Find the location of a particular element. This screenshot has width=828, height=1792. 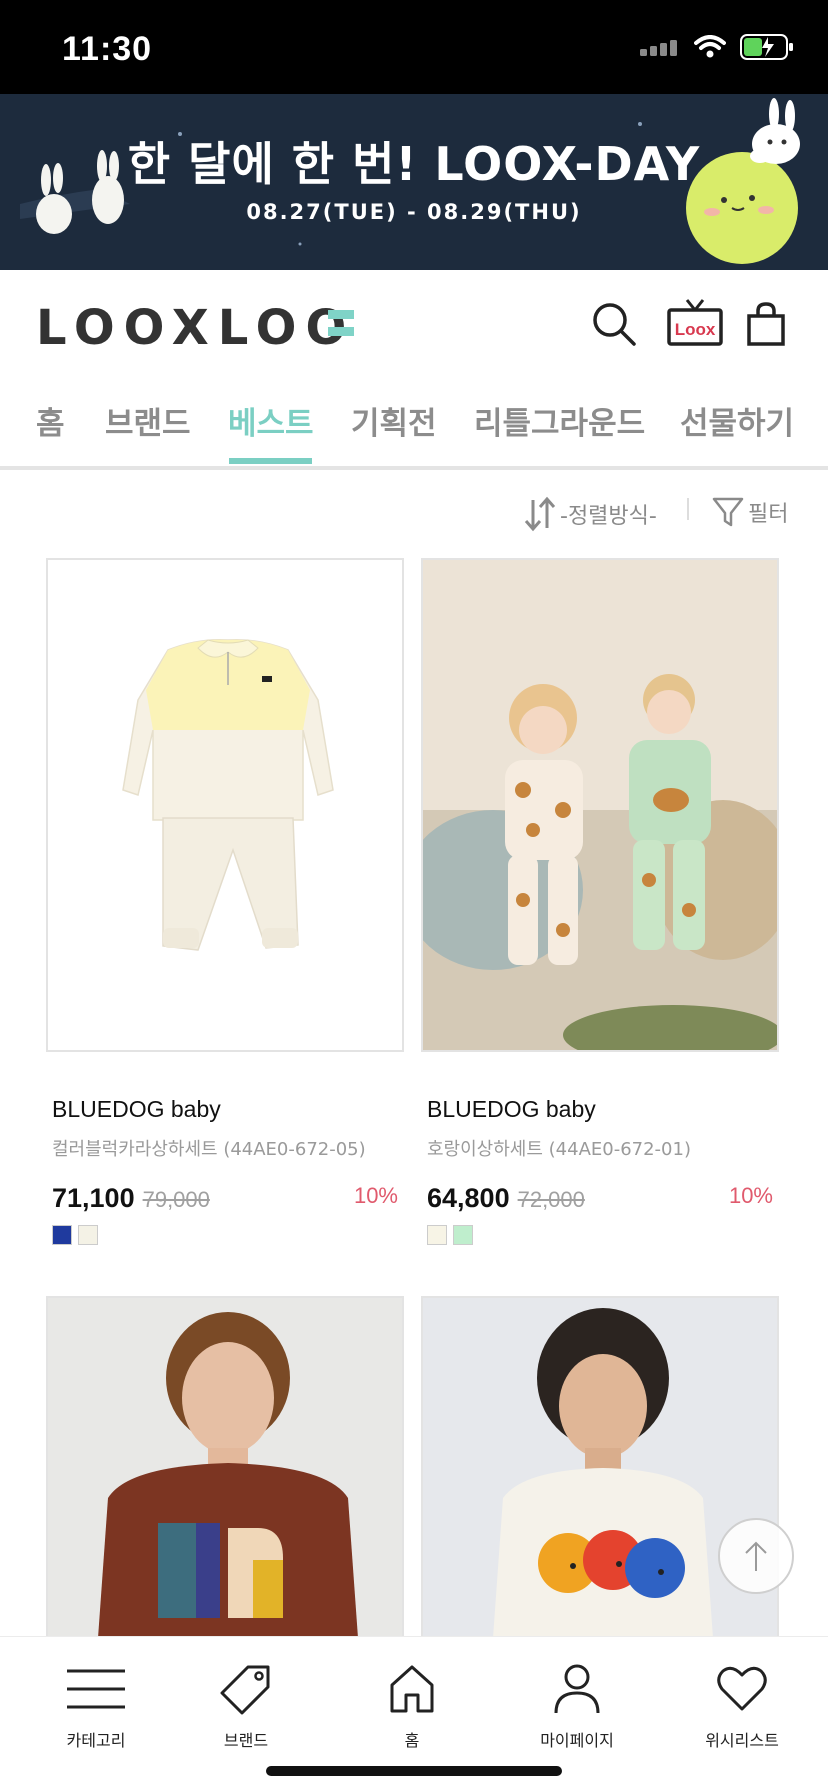

bottom-nav-brand: 브랜드 is located at coordinates (246, 1707).